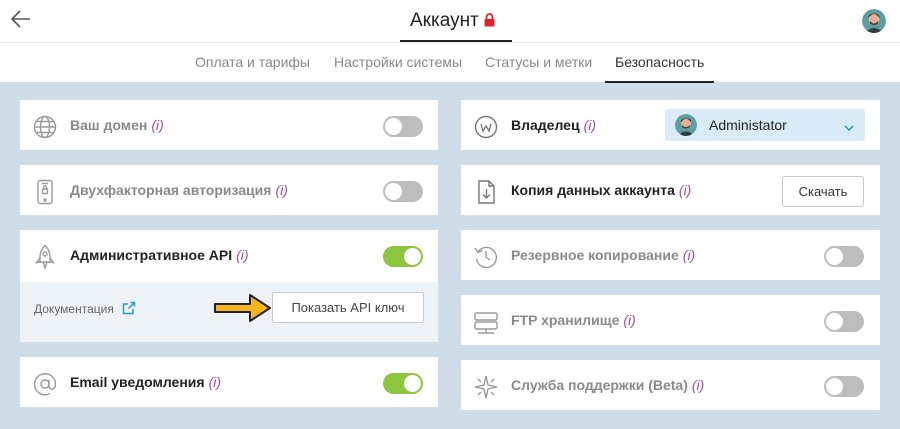  Describe the element at coordinates (403, 256) in the screenshot. I see `admin-api-toggle` at that location.